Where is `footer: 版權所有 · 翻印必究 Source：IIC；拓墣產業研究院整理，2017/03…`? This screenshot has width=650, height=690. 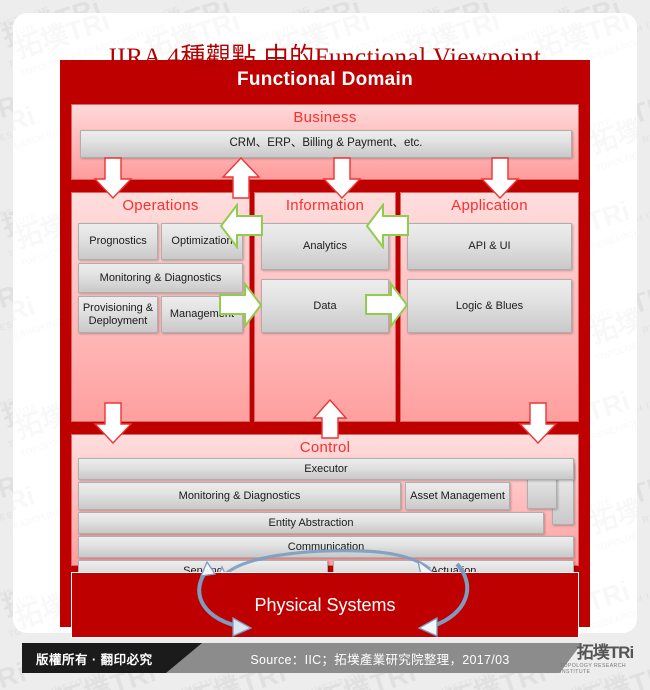
footer: 版權所有 · 翻印必究 Source：IIC；拓墣產業研究院整理，2017/03… is located at coordinates (325, 659).